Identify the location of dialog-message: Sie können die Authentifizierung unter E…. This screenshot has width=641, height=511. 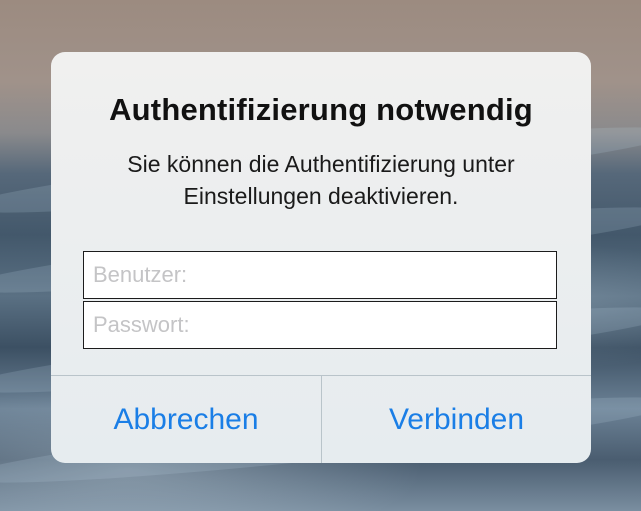
(321, 180).